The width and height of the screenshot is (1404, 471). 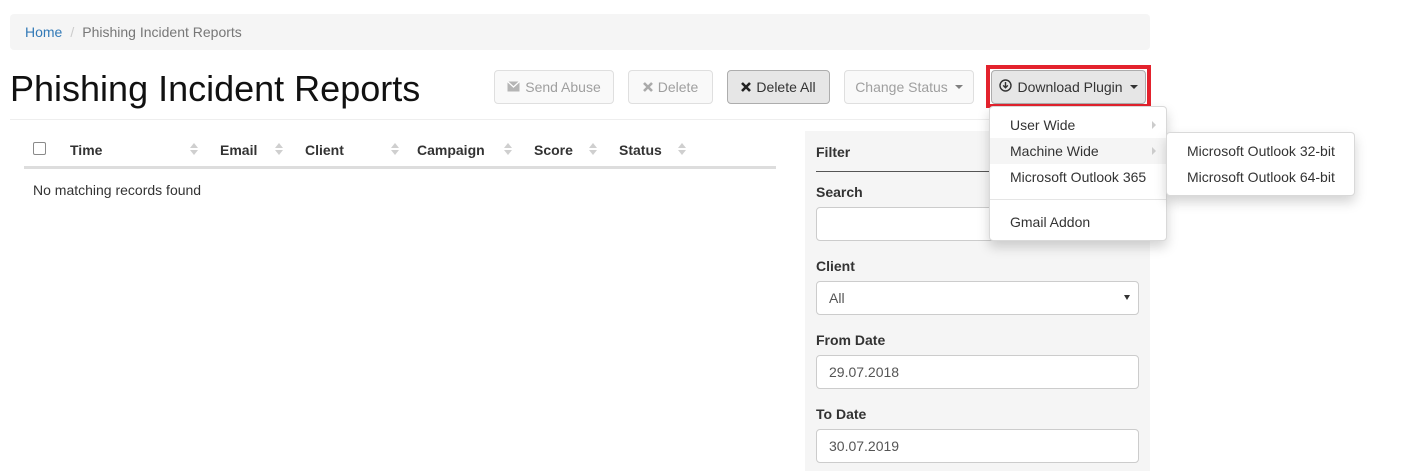 I want to click on menu-item-gmail-addon: Gmail Addon, so click(x=1078, y=222).